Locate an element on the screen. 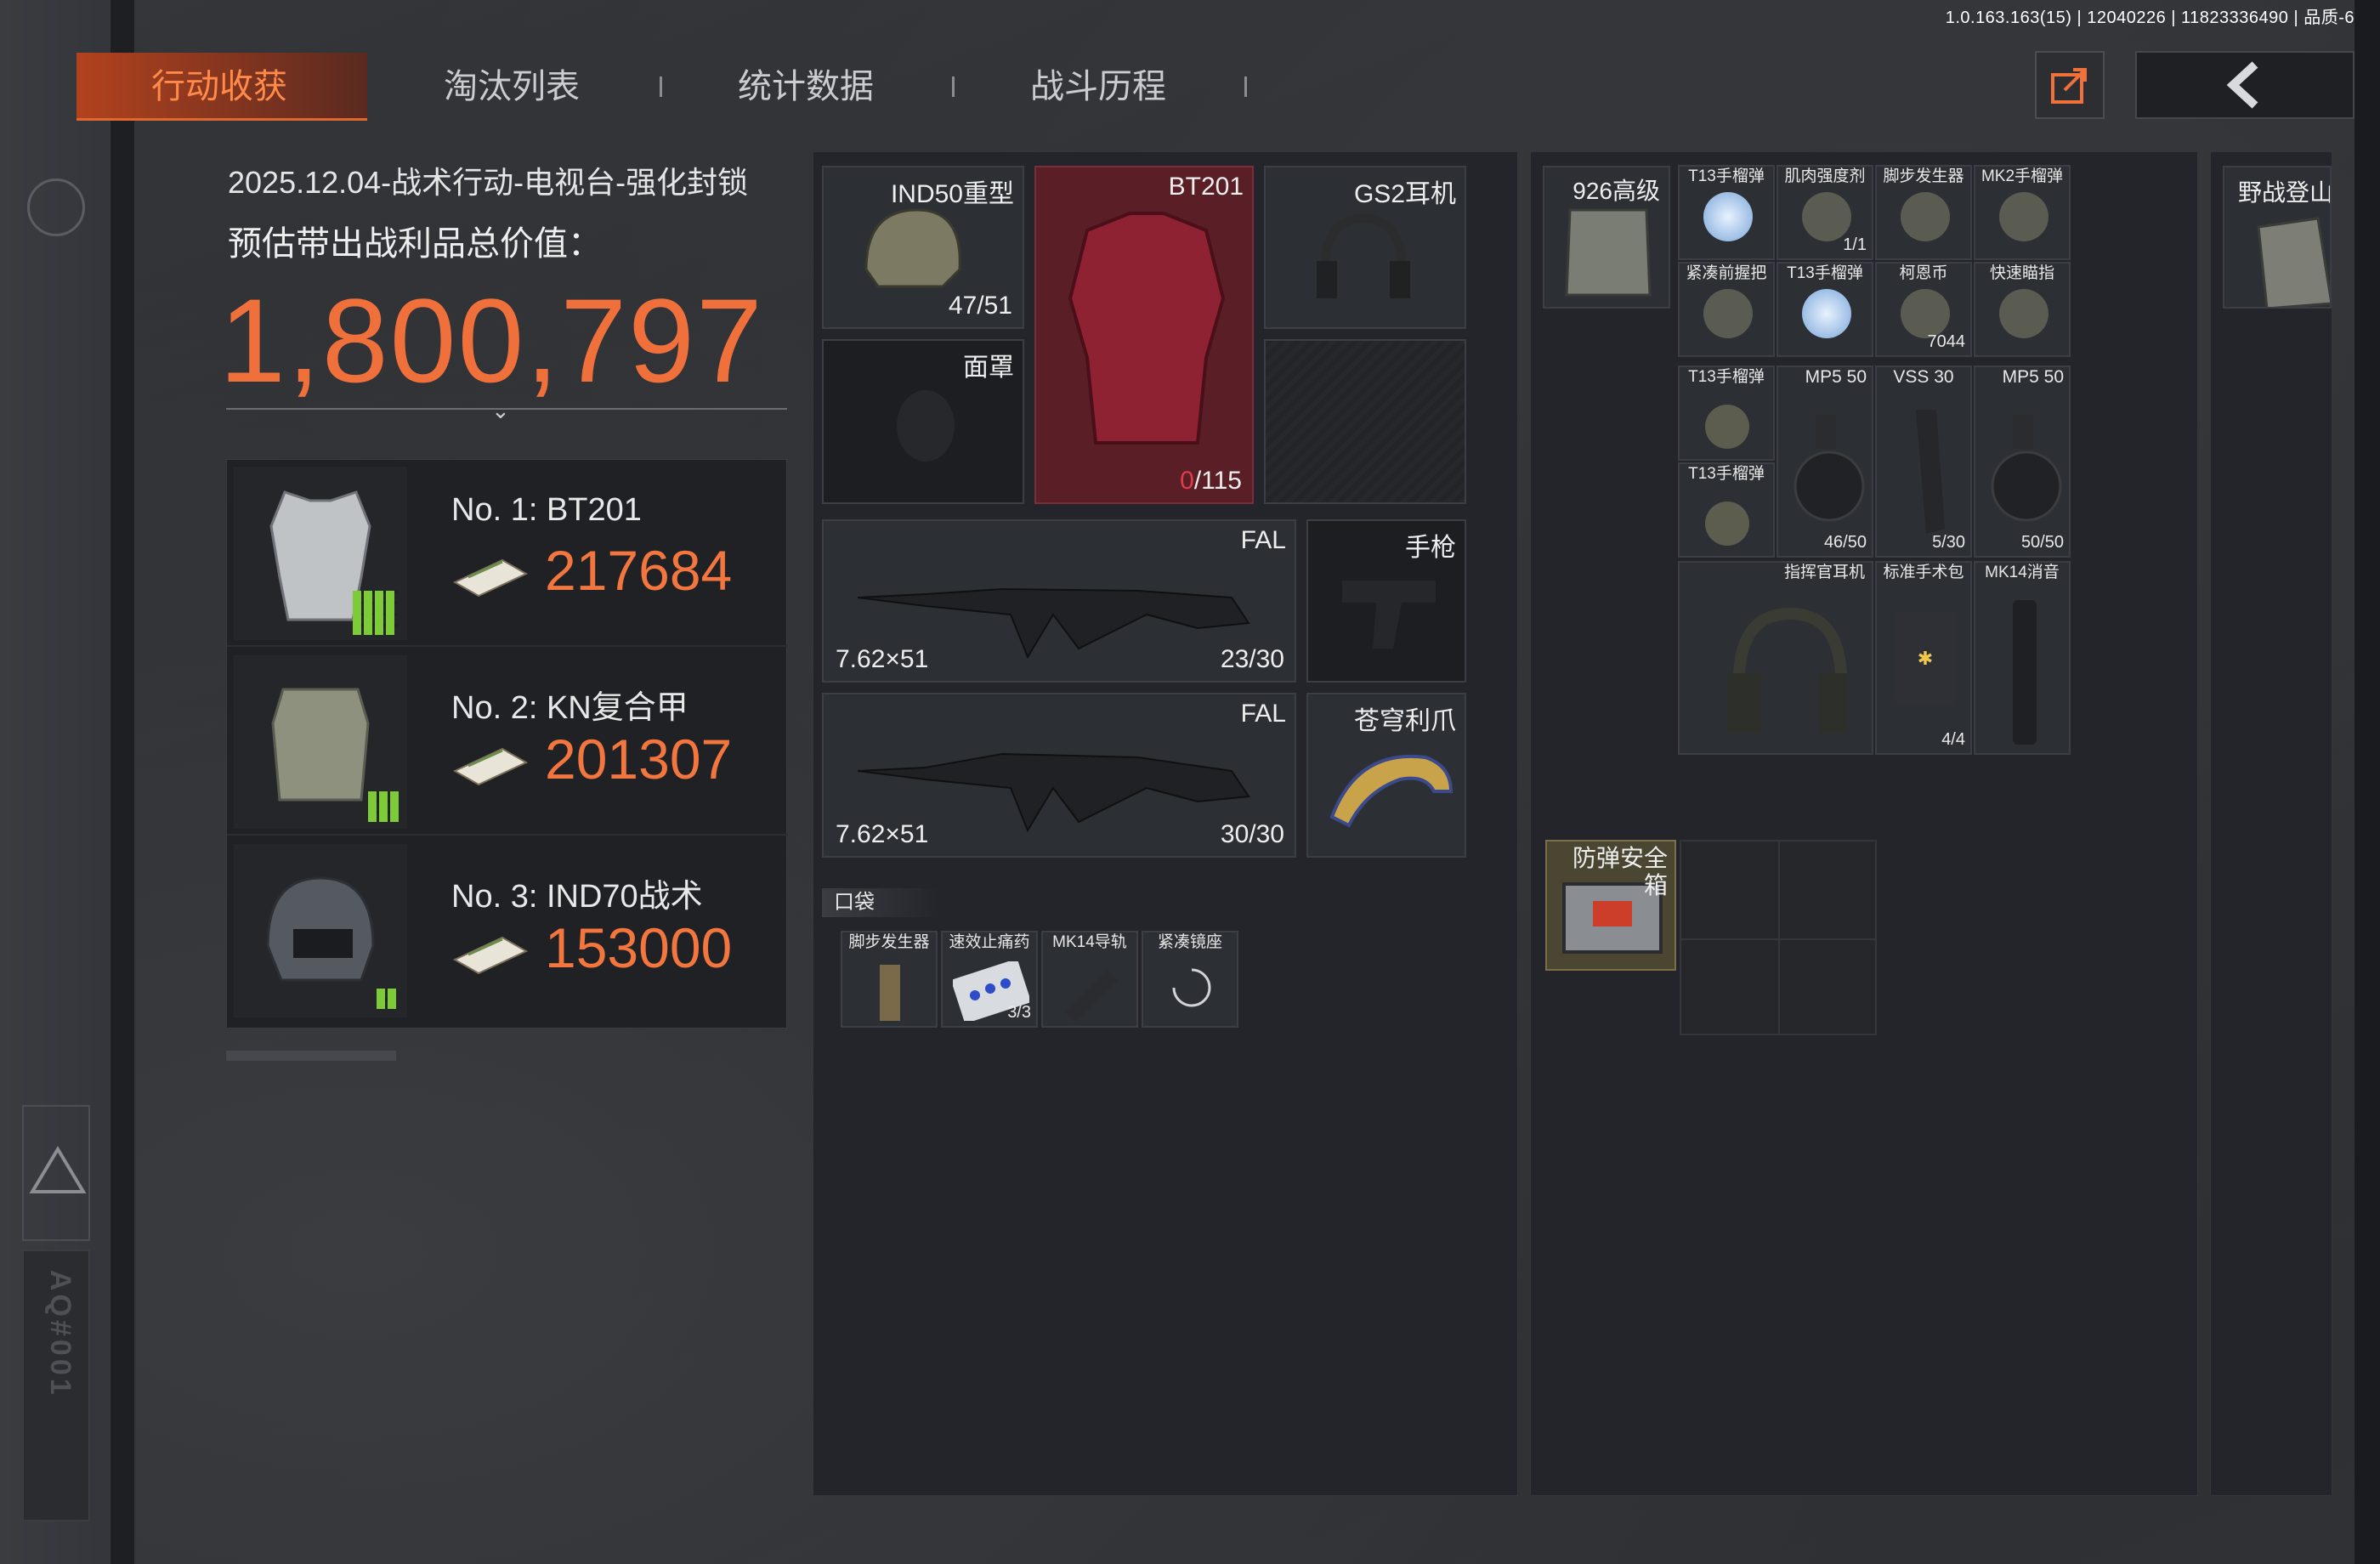 Image resolution: width=2380 pixels, height=1564 pixels. slot-name: IND50重型 is located at coordinates (952, 194).